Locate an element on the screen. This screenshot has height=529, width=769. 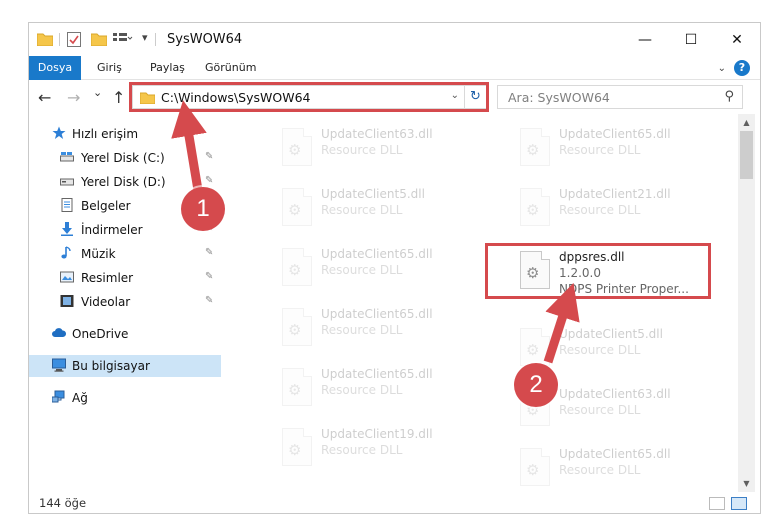
file-name: UpdateClient21.dll is located at coordinates (615, 194).